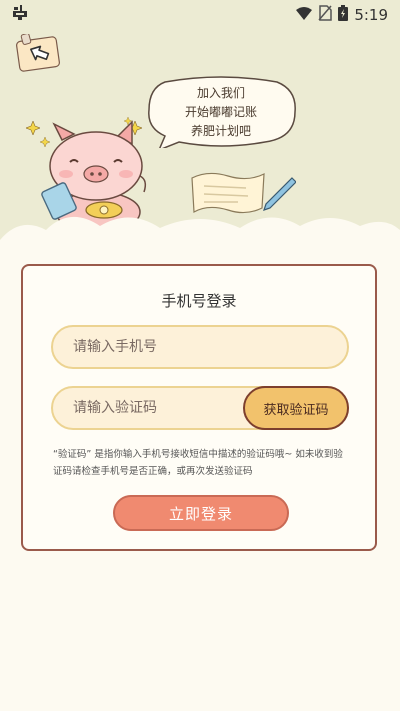 The width and height of the screenshot is (400, 711). I want to click on sparkle-icon, so click(33, 129).